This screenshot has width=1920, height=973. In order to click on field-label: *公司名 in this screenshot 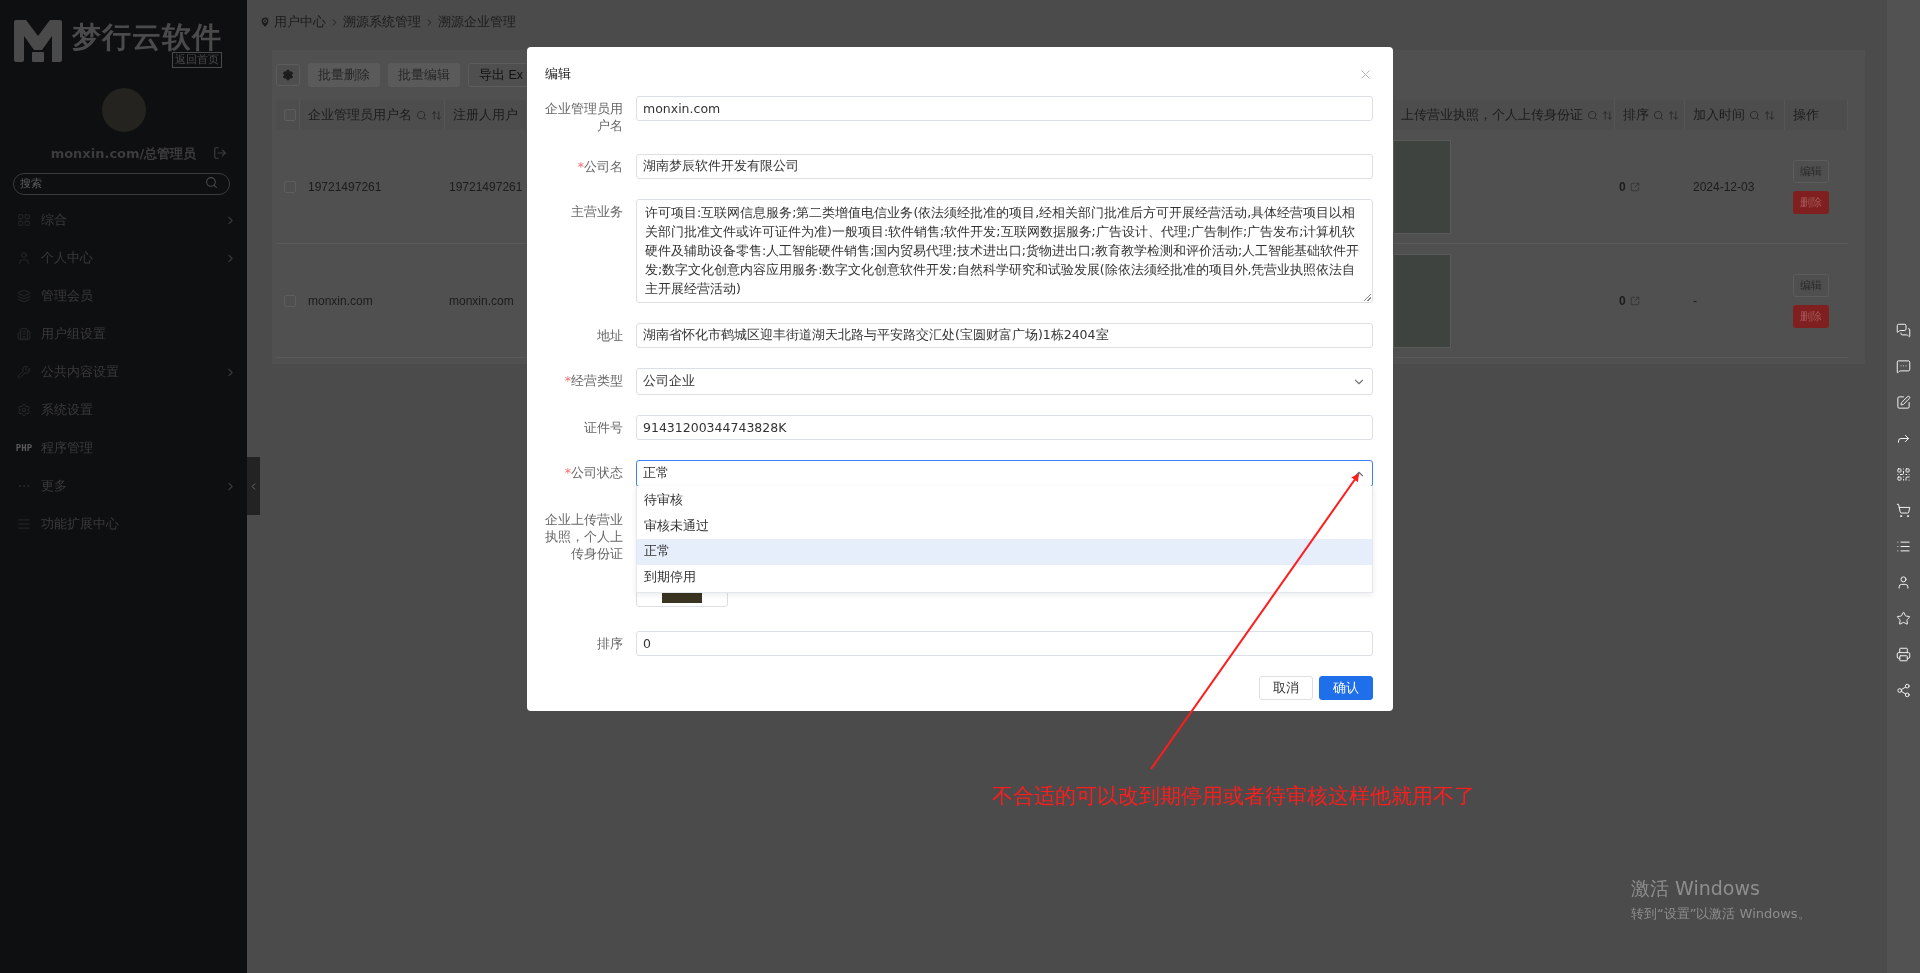, I will do `click(599, 166)`.